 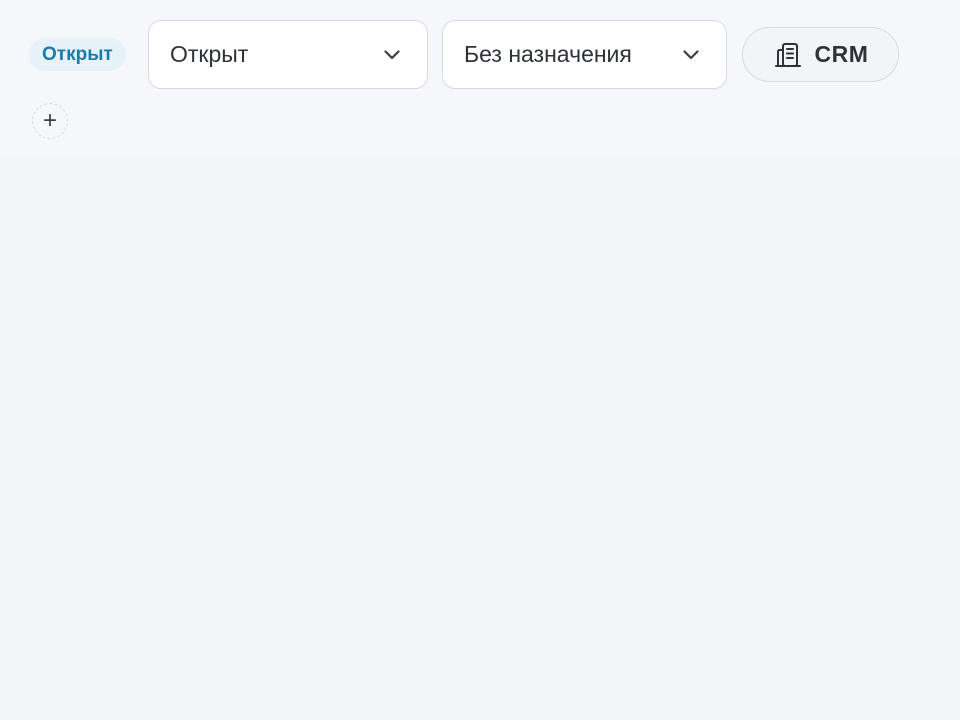 I want to click on crm-button: CRM, so click(x=820, y=54).